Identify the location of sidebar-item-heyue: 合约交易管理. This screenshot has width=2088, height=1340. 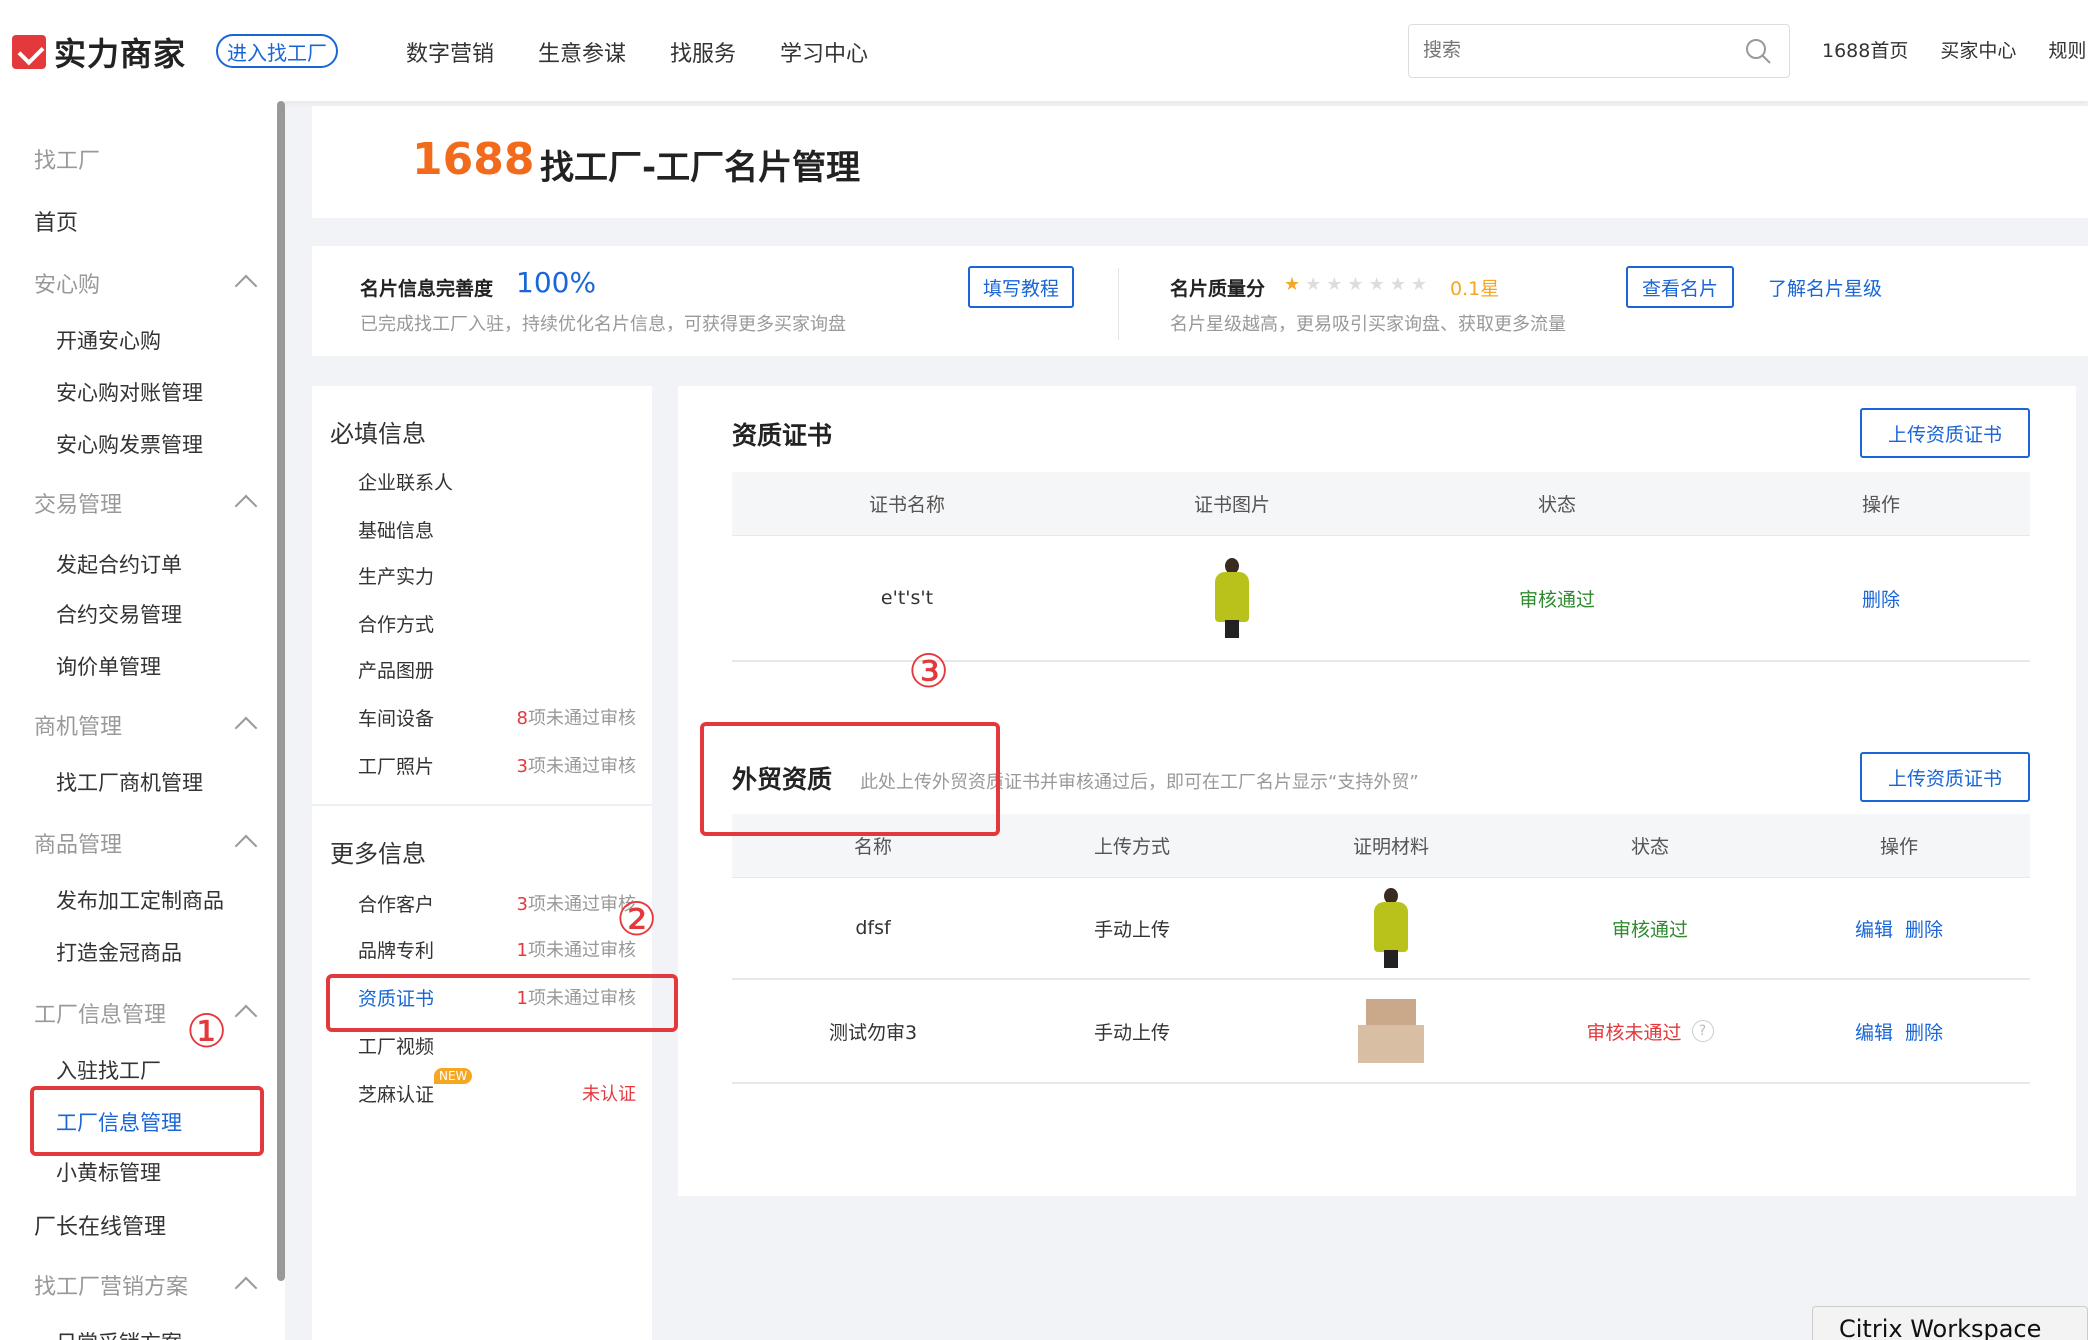
(191, 614).